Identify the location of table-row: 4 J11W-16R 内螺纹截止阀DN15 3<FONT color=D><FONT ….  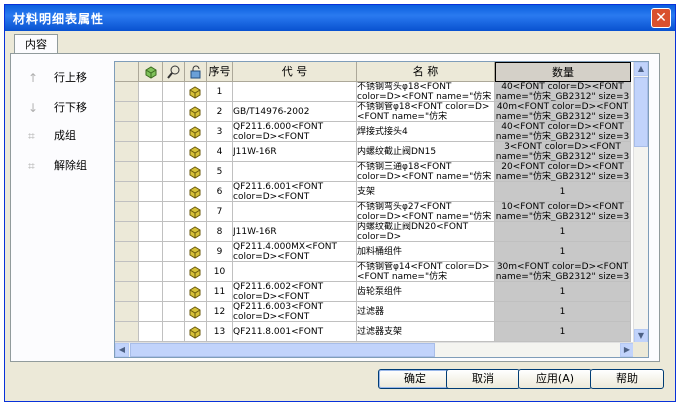
(375, 152).